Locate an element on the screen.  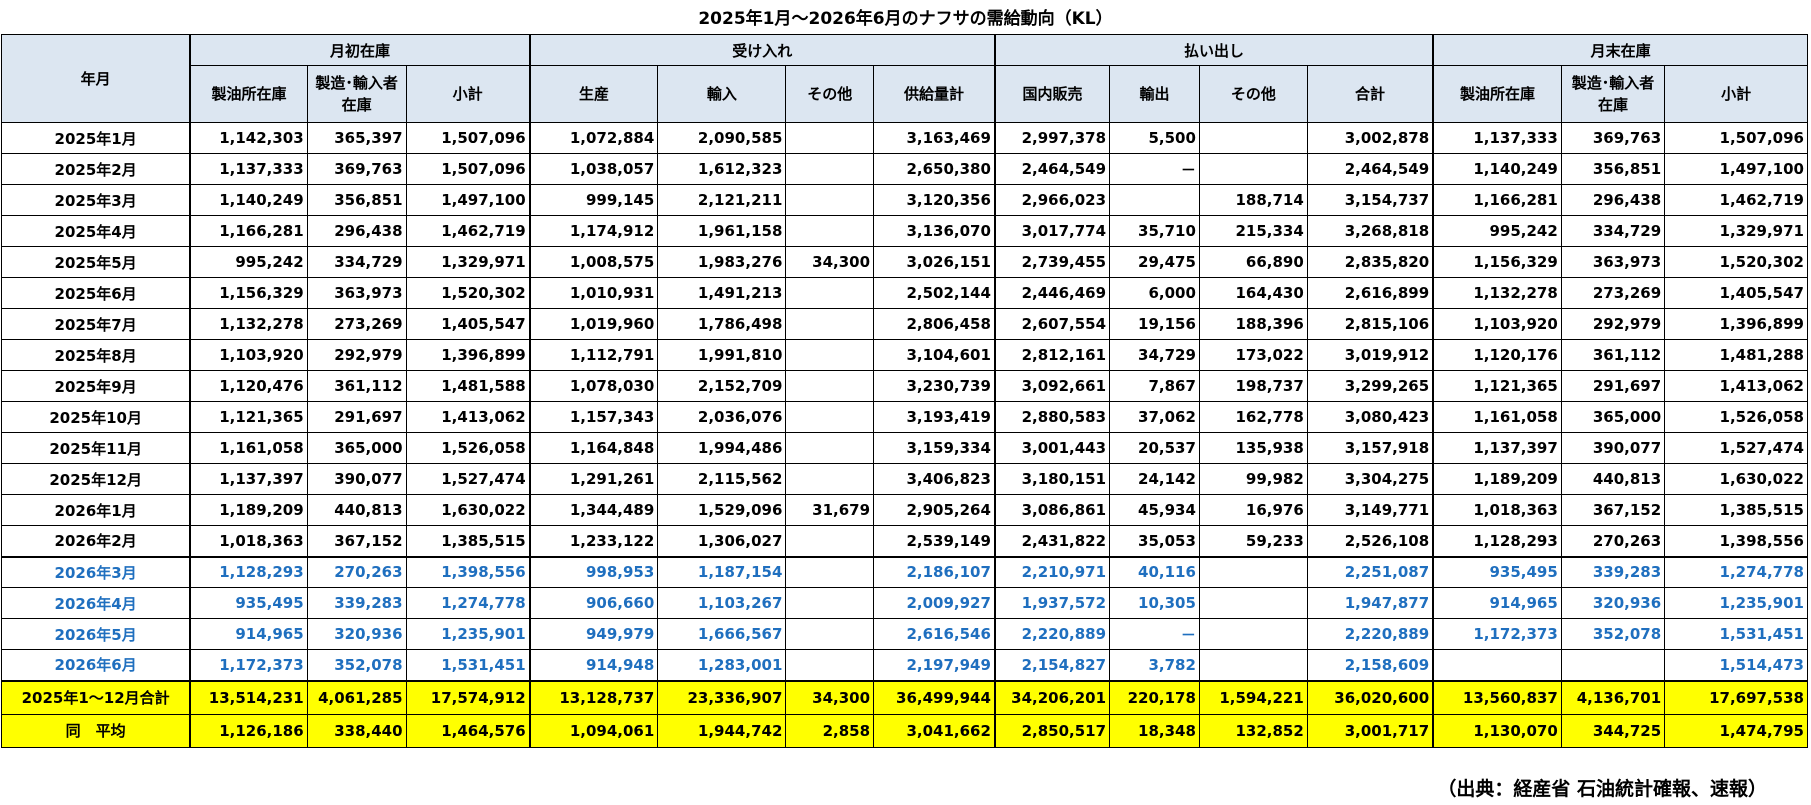
table-cell: 1,161,058 is located at coordinates (248, 448).